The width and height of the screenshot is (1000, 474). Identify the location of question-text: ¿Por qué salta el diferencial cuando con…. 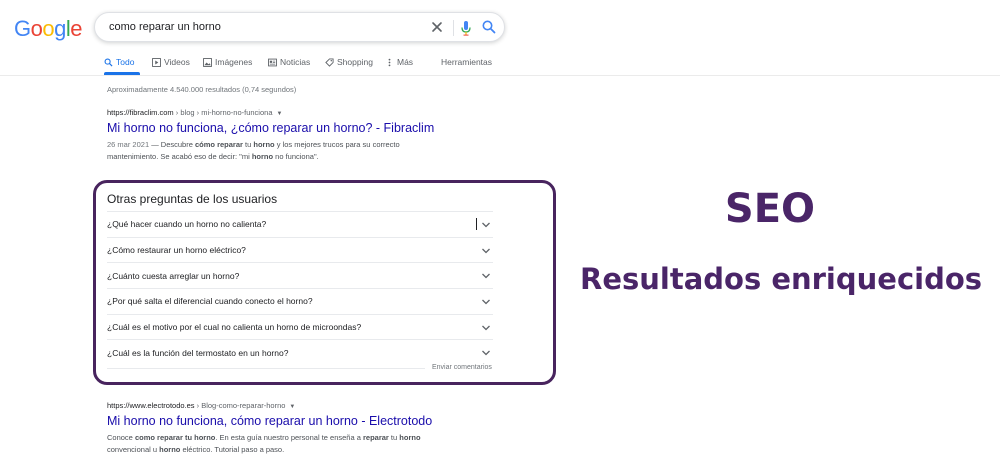
(210, 301).